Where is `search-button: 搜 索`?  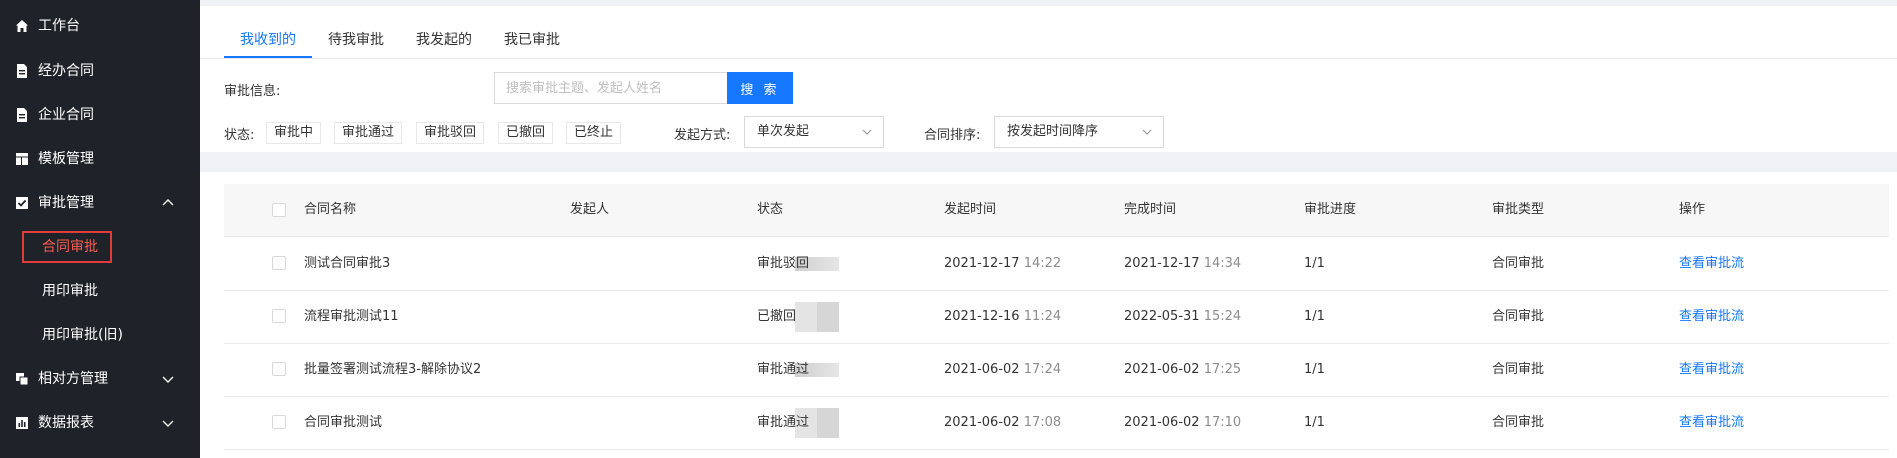 search-button: 搜 索 is located at coordinates (760, 88).